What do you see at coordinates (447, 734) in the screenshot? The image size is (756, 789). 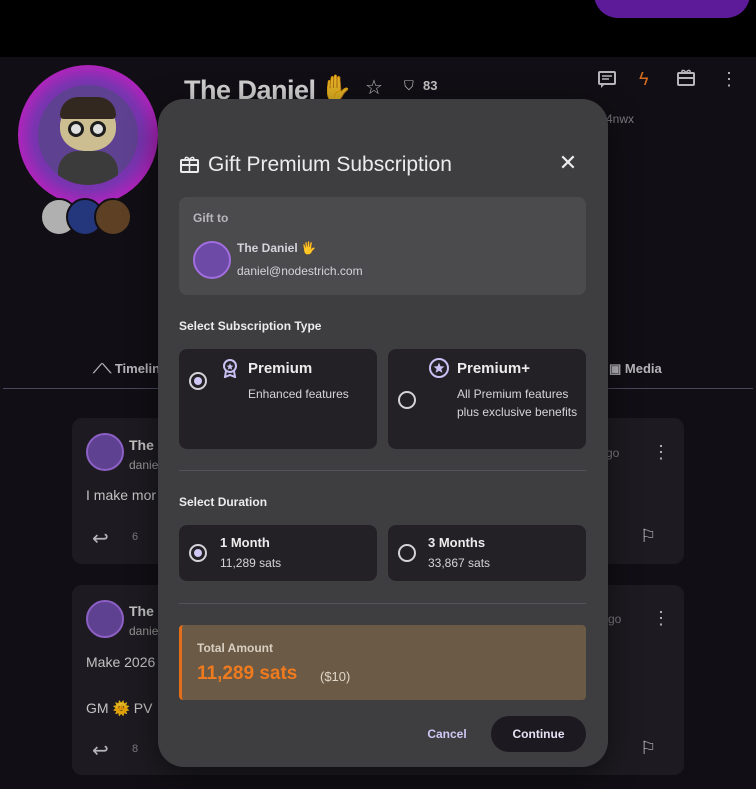 I see `cancel-button: Cancel` at bounding box center [447, 734].